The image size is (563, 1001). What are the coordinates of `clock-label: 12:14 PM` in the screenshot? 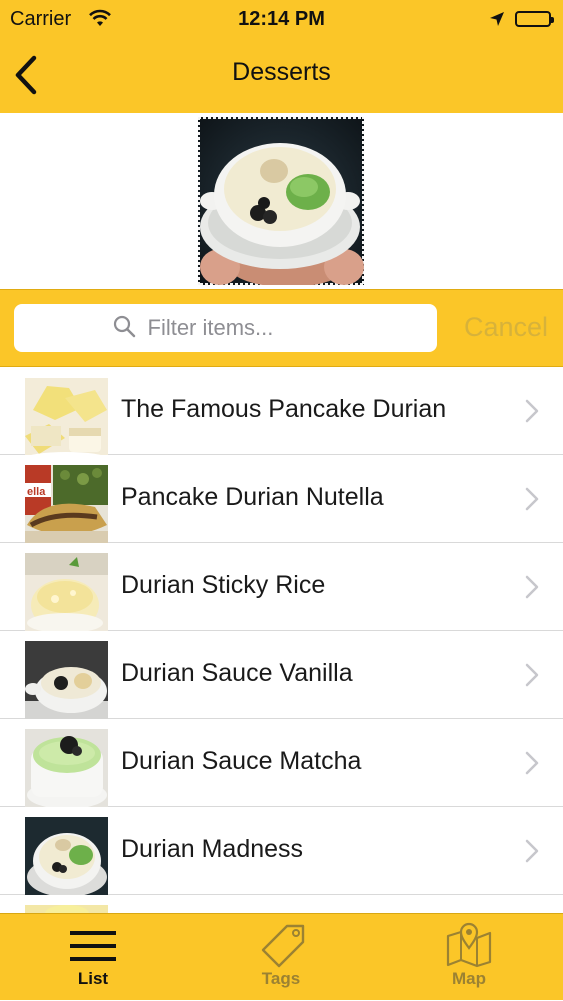 It's located at (281, 19).